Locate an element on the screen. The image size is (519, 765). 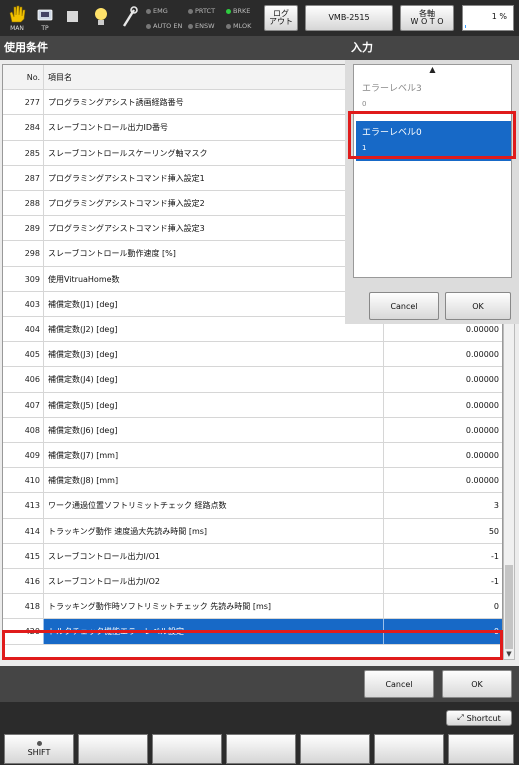
row-number: 418 is located at coordinates (32, 607).